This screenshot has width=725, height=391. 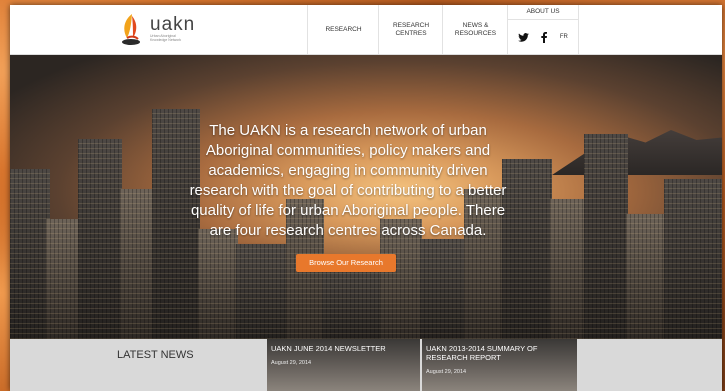 I want to click on about-social-column: ABOUT US FR, so click(x=543, y=29).